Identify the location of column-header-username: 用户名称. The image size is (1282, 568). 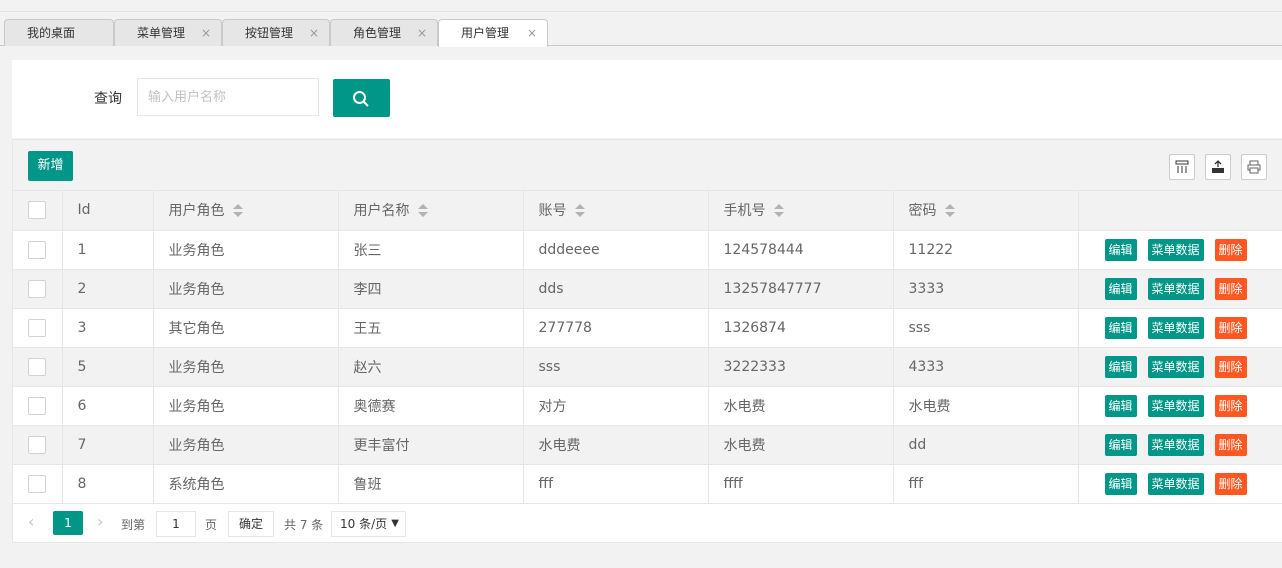
(431, 211).